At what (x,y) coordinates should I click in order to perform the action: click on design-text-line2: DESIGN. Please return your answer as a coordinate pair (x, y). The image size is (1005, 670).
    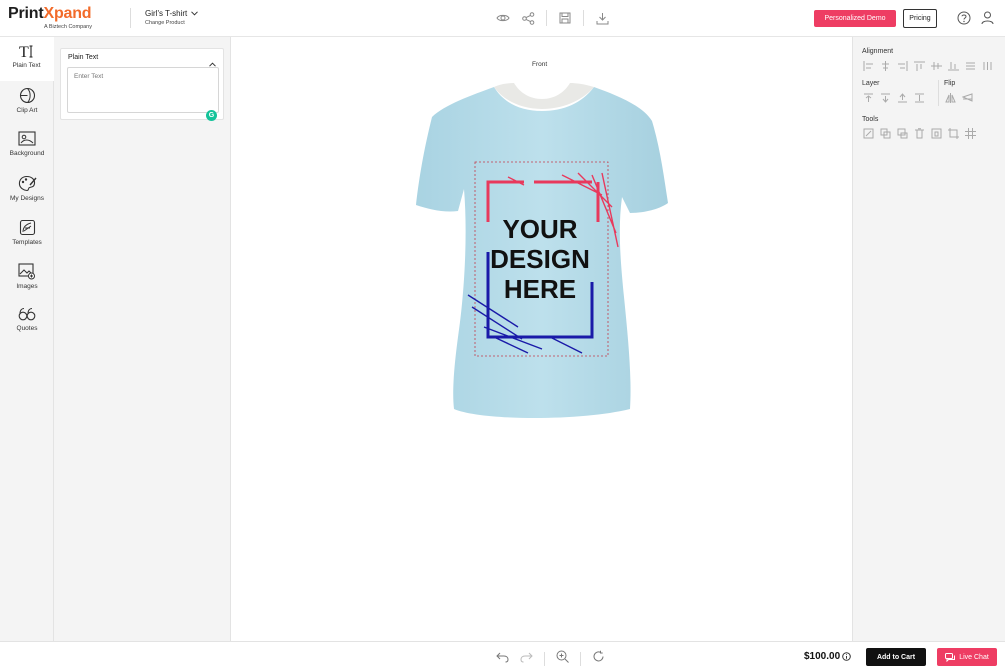
    Looking at the image, I should click on (540, 259).